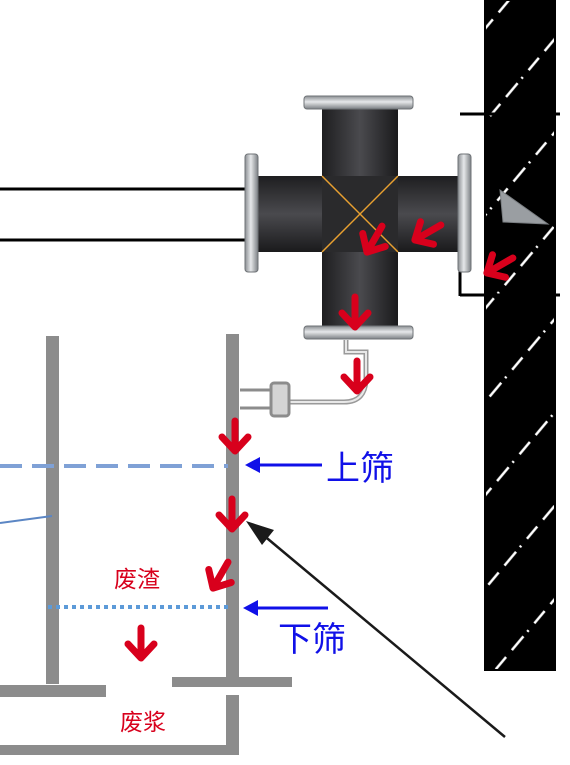 This screenshot has width=570, height=765. I want to click on hatched-wall, so click(520, 335).